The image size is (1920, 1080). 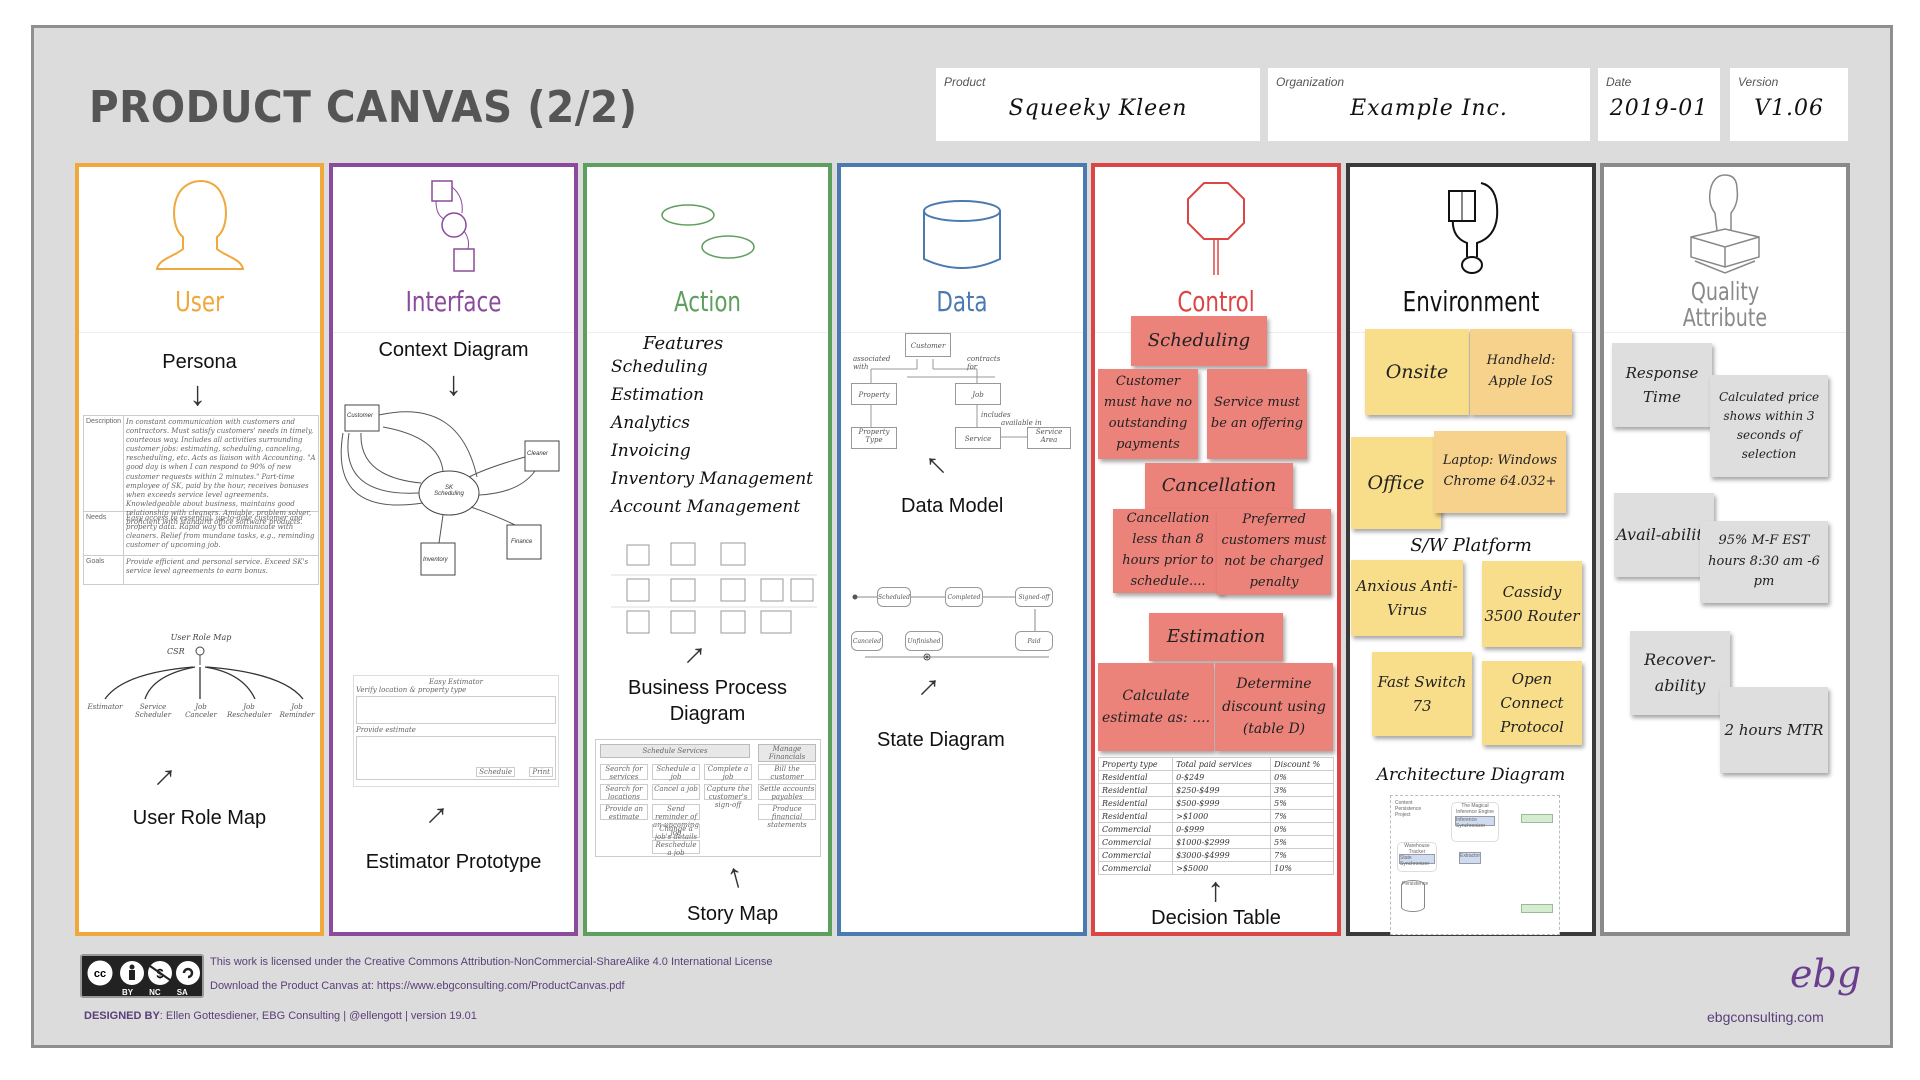 What do you see at coordinates (541, 772) in the screenshot?
I see `print-button: Print` at bounding box center [541, 772].